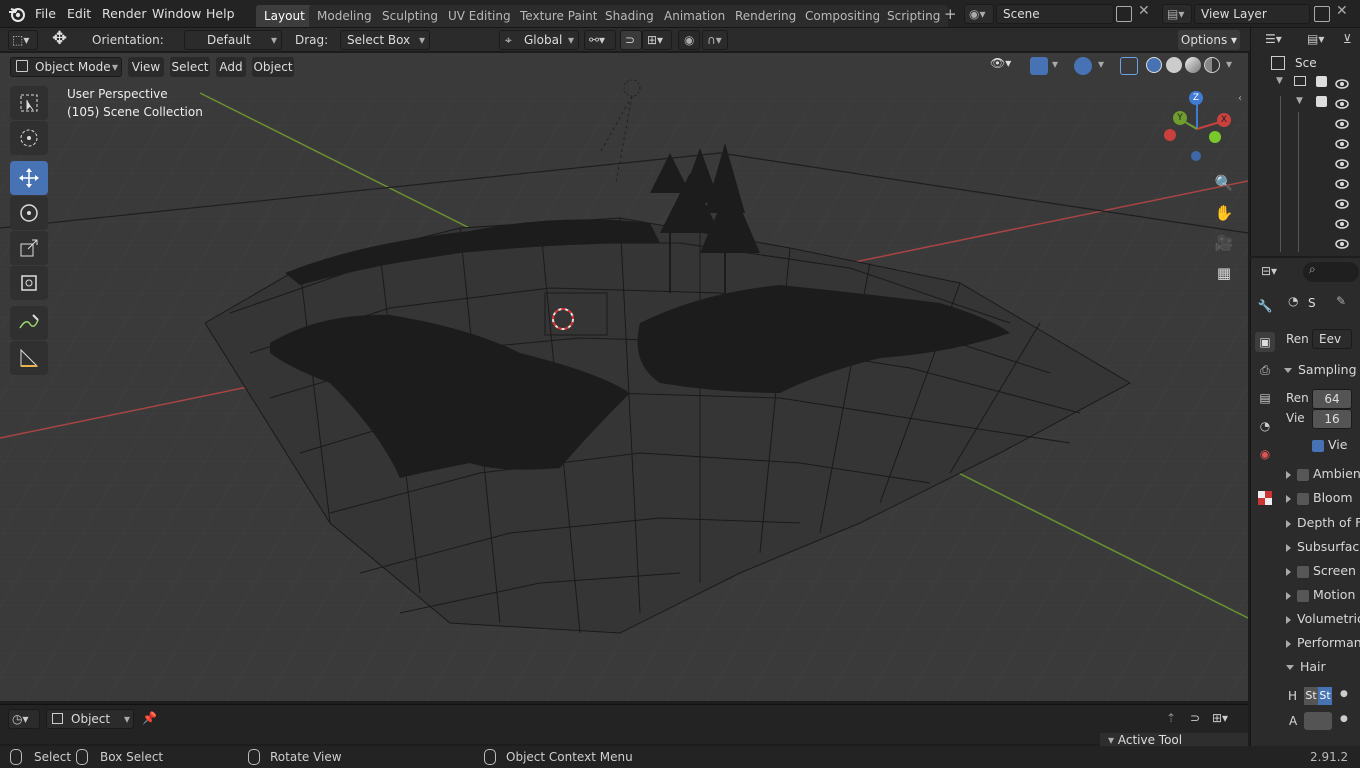 This screenshot has width=1360, height=768. I want to click on options-dropdown: Options ▾, so click(1209, 40).